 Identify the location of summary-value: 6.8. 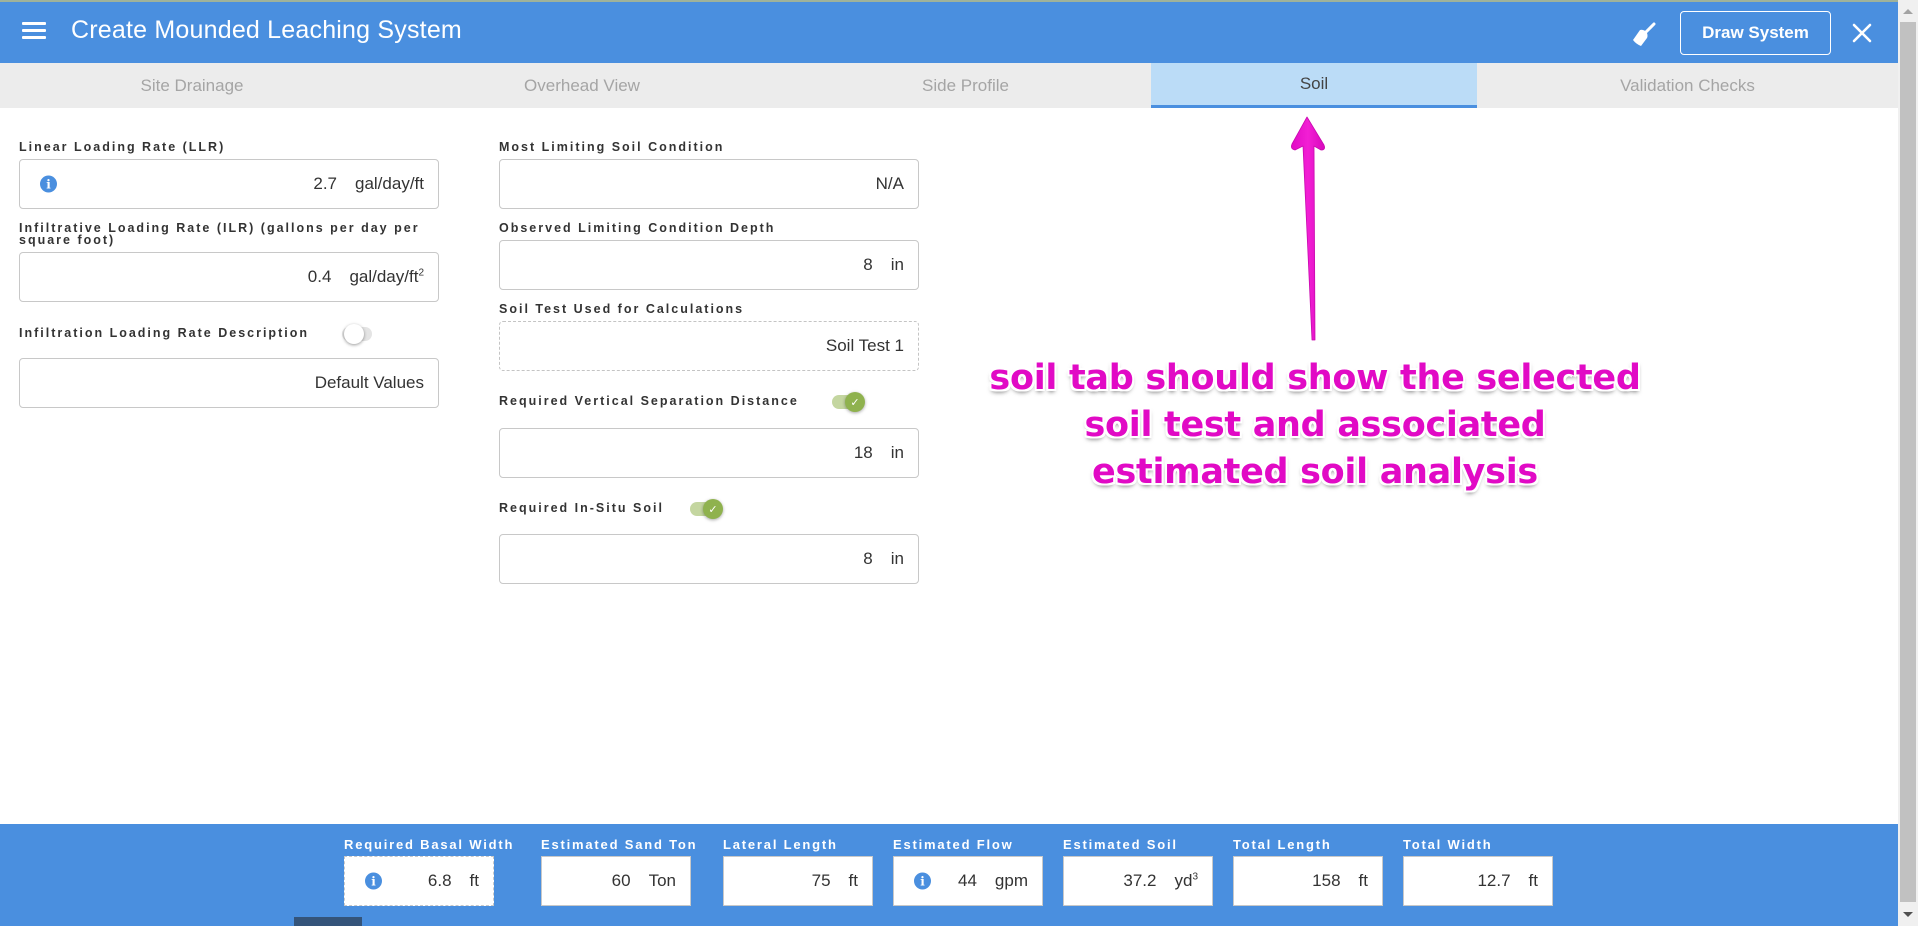
(439, 880).